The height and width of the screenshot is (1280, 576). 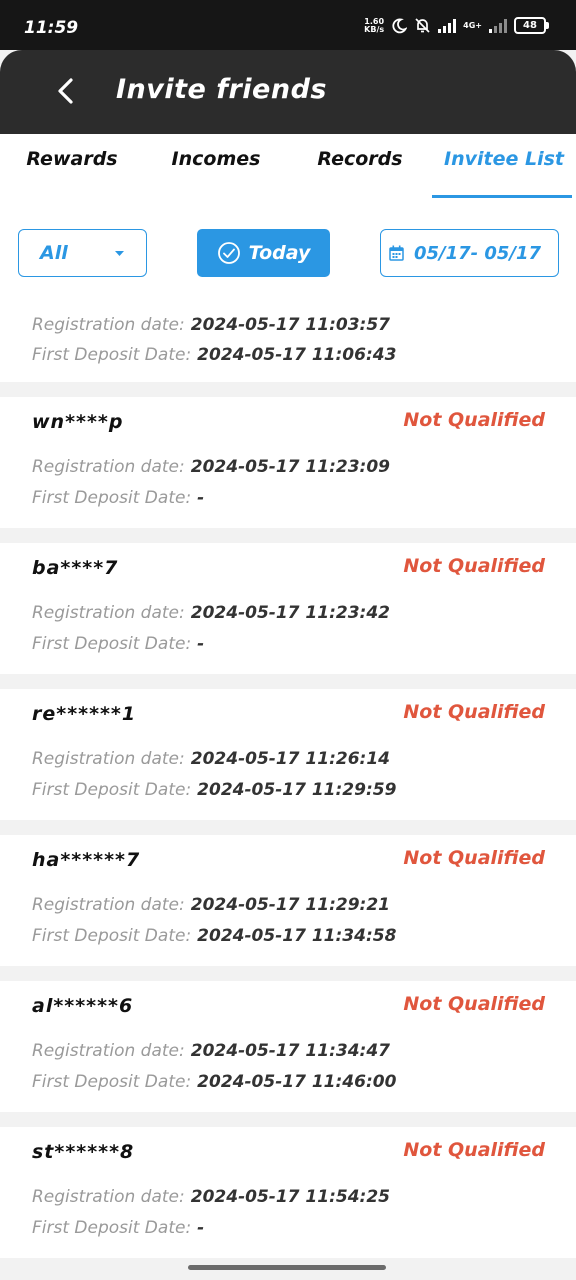 I want to click on filter-bar: All Today 05/17- 05/17, so click(x=288, y=250).